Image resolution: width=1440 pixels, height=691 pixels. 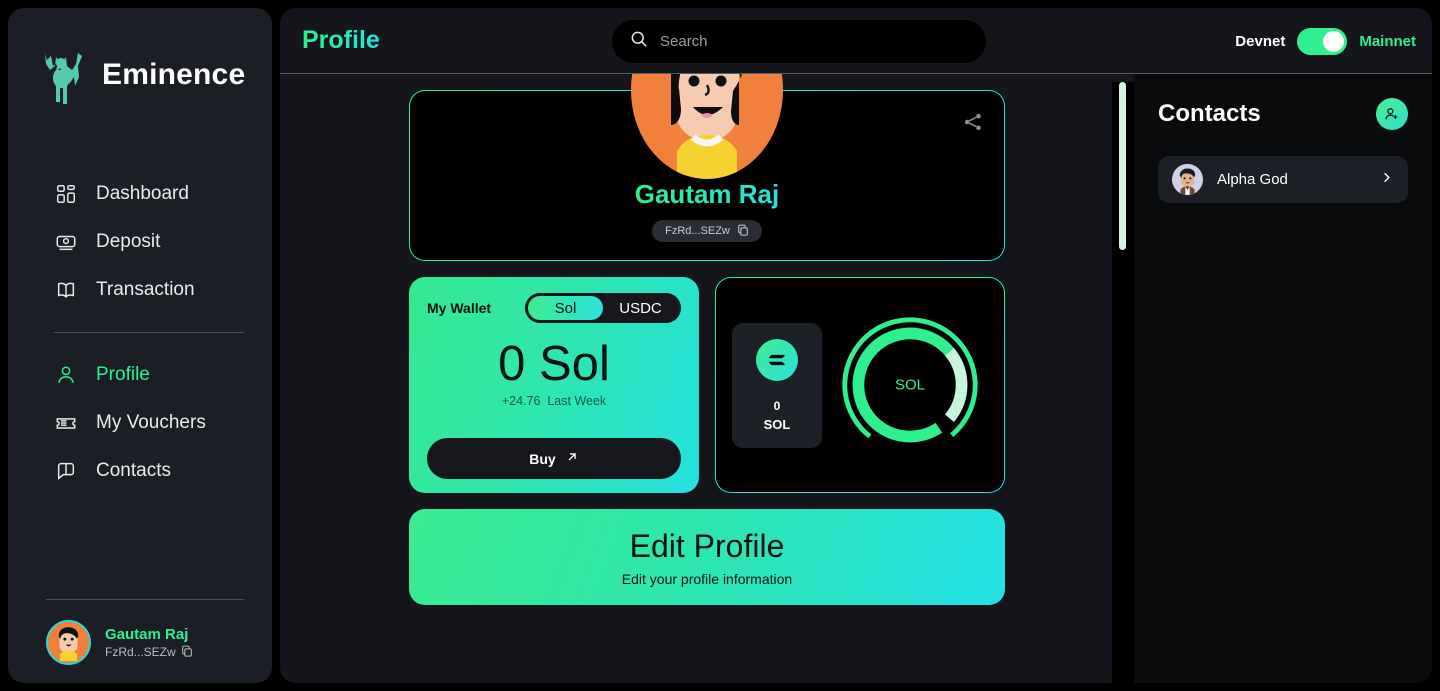 What do you see at coordinates (149, 332) in the screenshot?
I see `sidebar-divider` at bounding box center [149, 332].